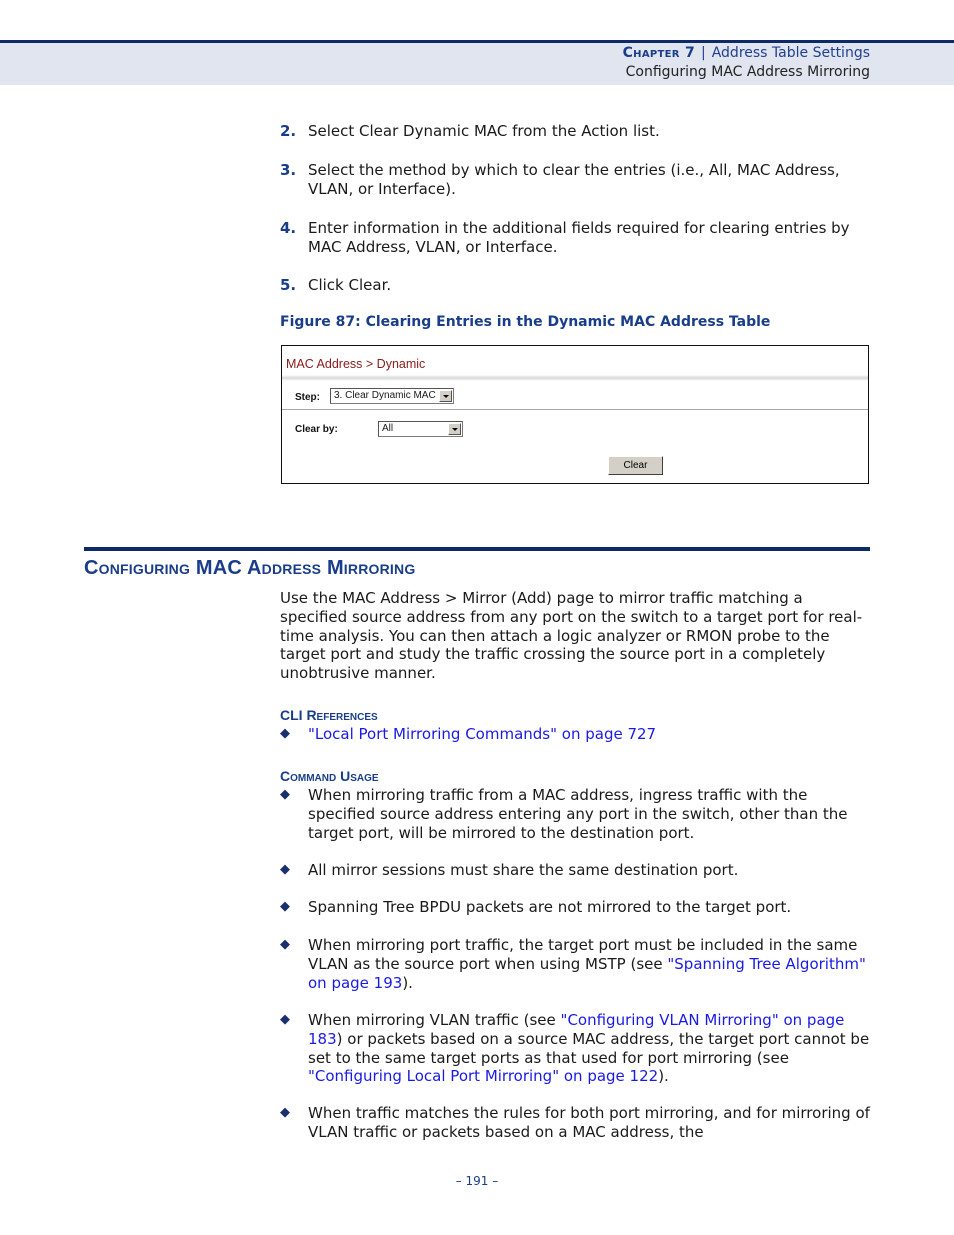 This screenshot has height=1235, width=954. Describe the element at coordinates (356, 364) in the screenshot. I see `figure-page-title: MAC Address > Dynamic` at that location.